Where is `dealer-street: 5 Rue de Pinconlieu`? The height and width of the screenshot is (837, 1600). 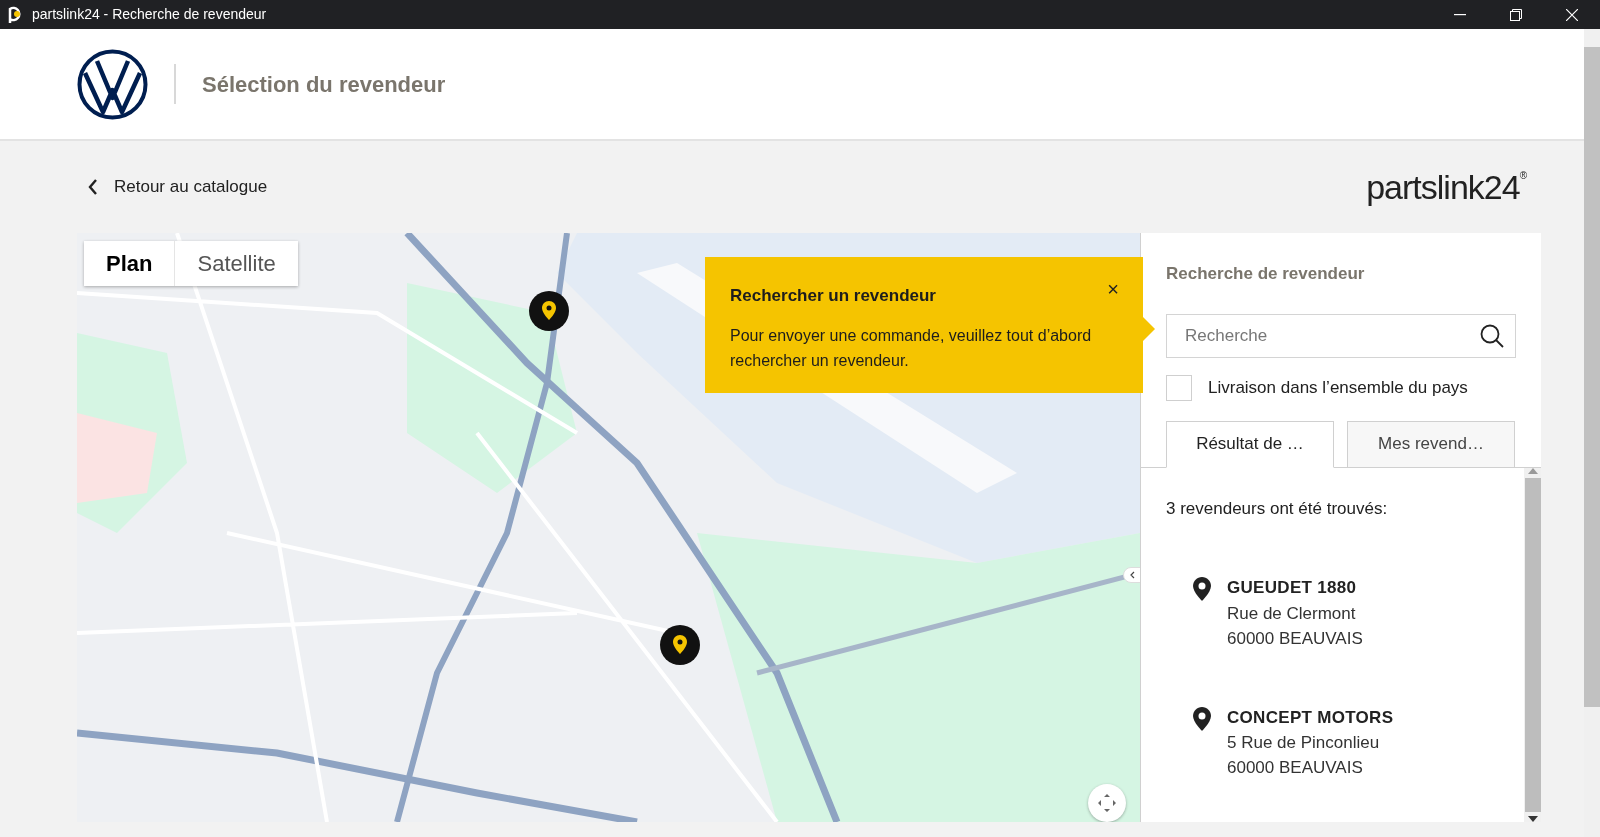 dealer-street: 5 Rue de Pinconlieu is located at coordinates (1304, 743).